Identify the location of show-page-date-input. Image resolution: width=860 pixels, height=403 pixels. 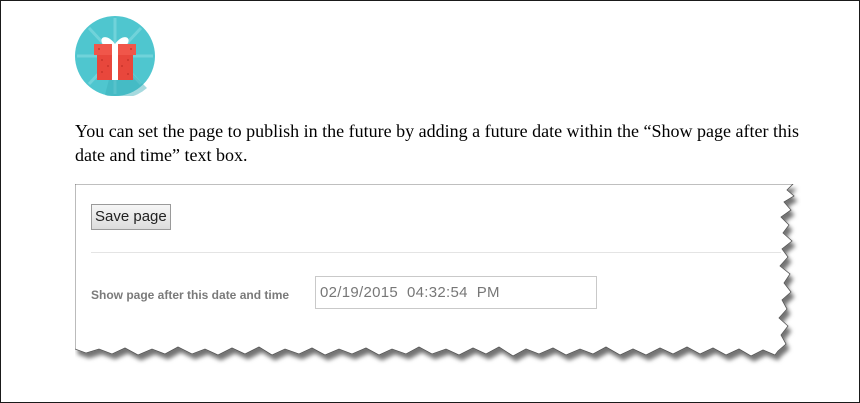
(456, 292).